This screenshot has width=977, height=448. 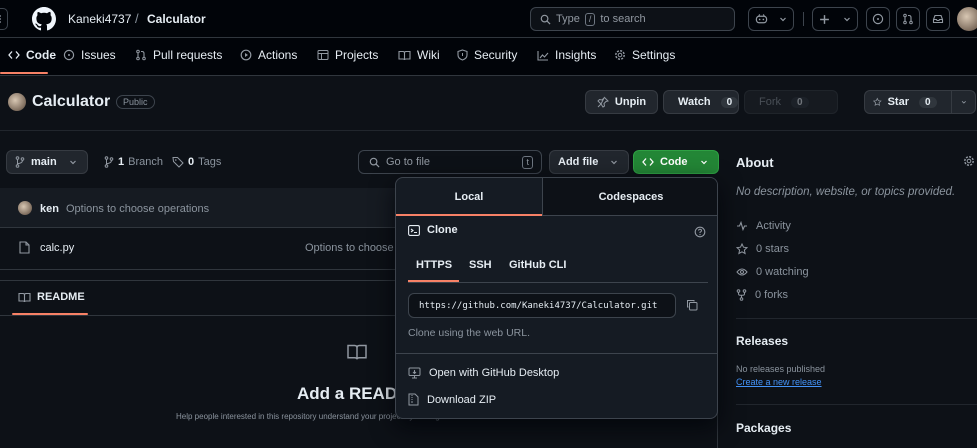 What do you see at coordinates (61, 297) in the screenshot?
I see `readme-tab-label: README` at bounding box center [61, 297].